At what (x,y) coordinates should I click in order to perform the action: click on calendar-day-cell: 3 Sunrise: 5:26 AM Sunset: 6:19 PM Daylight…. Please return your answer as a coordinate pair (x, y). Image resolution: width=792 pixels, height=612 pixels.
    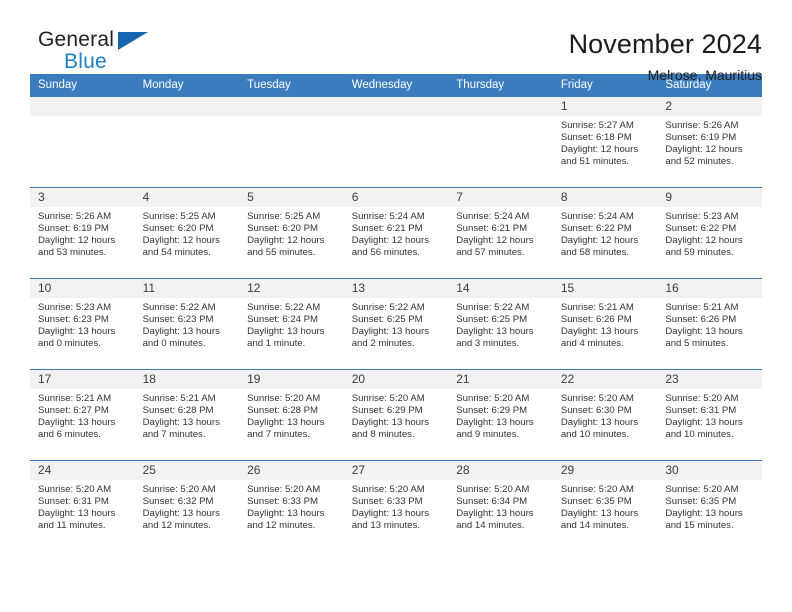
    Looking at the image, I should click on (82, 233).